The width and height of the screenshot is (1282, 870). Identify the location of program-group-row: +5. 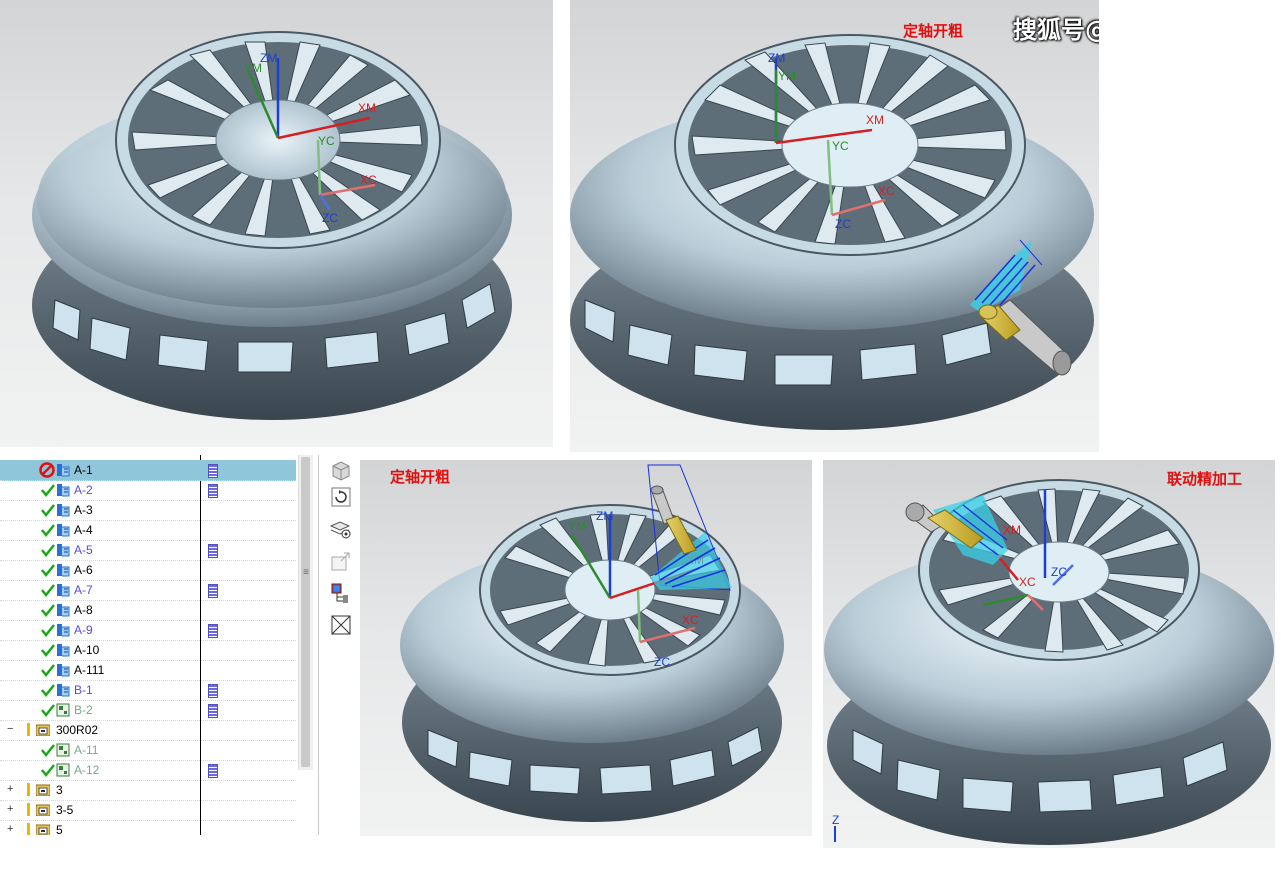
(148, 827).